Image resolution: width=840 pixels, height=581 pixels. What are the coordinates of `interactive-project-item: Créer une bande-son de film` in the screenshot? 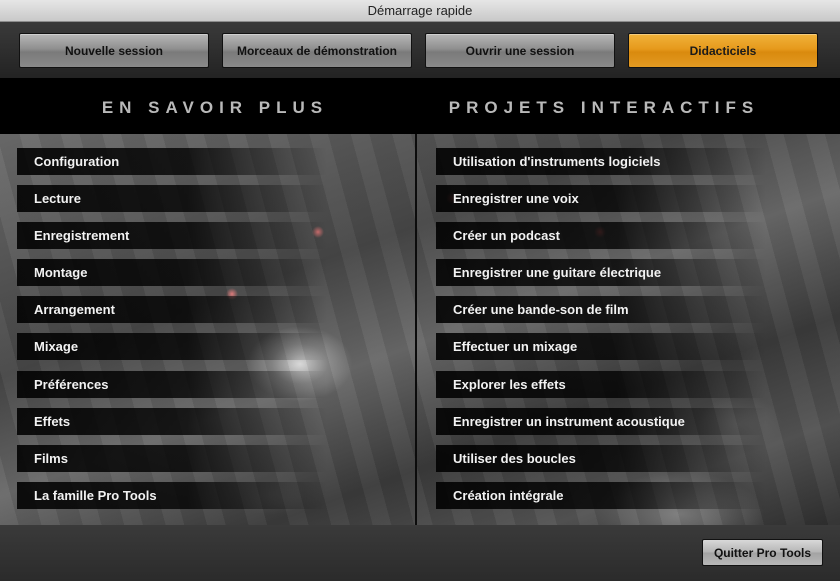 It's located at (601, 309).